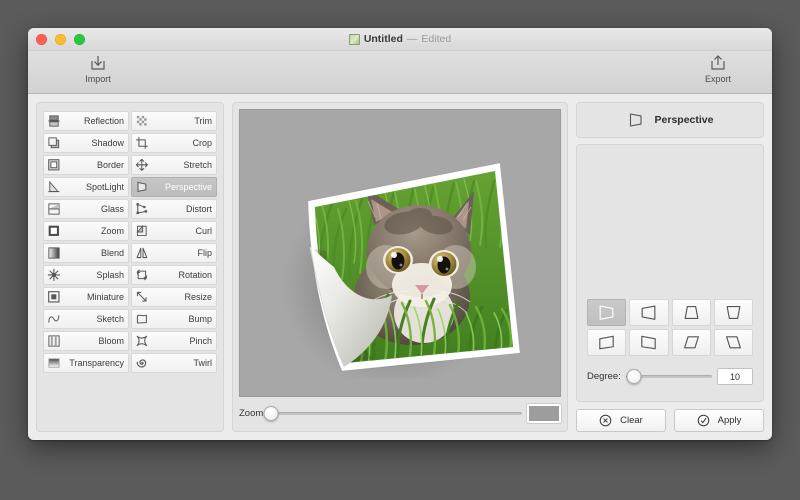  I want to click on spotlight-cone-icon, so click(53, 186).